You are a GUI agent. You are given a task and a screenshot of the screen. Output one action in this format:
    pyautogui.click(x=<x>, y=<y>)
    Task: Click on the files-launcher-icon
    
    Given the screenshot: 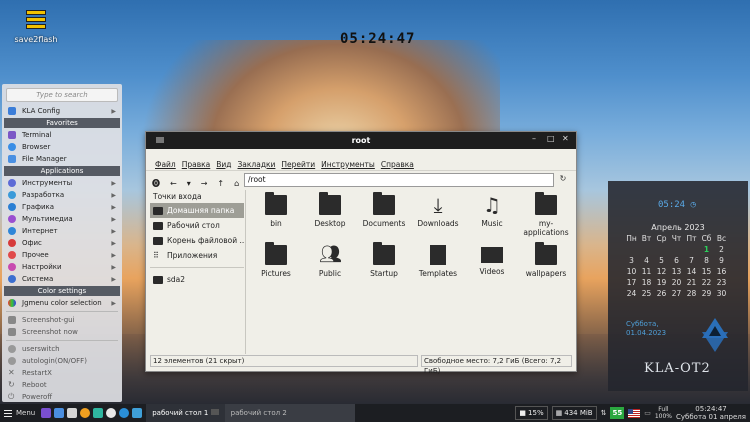 What is the action you would take?
    pyautogui.click(x=137, y=413)
    